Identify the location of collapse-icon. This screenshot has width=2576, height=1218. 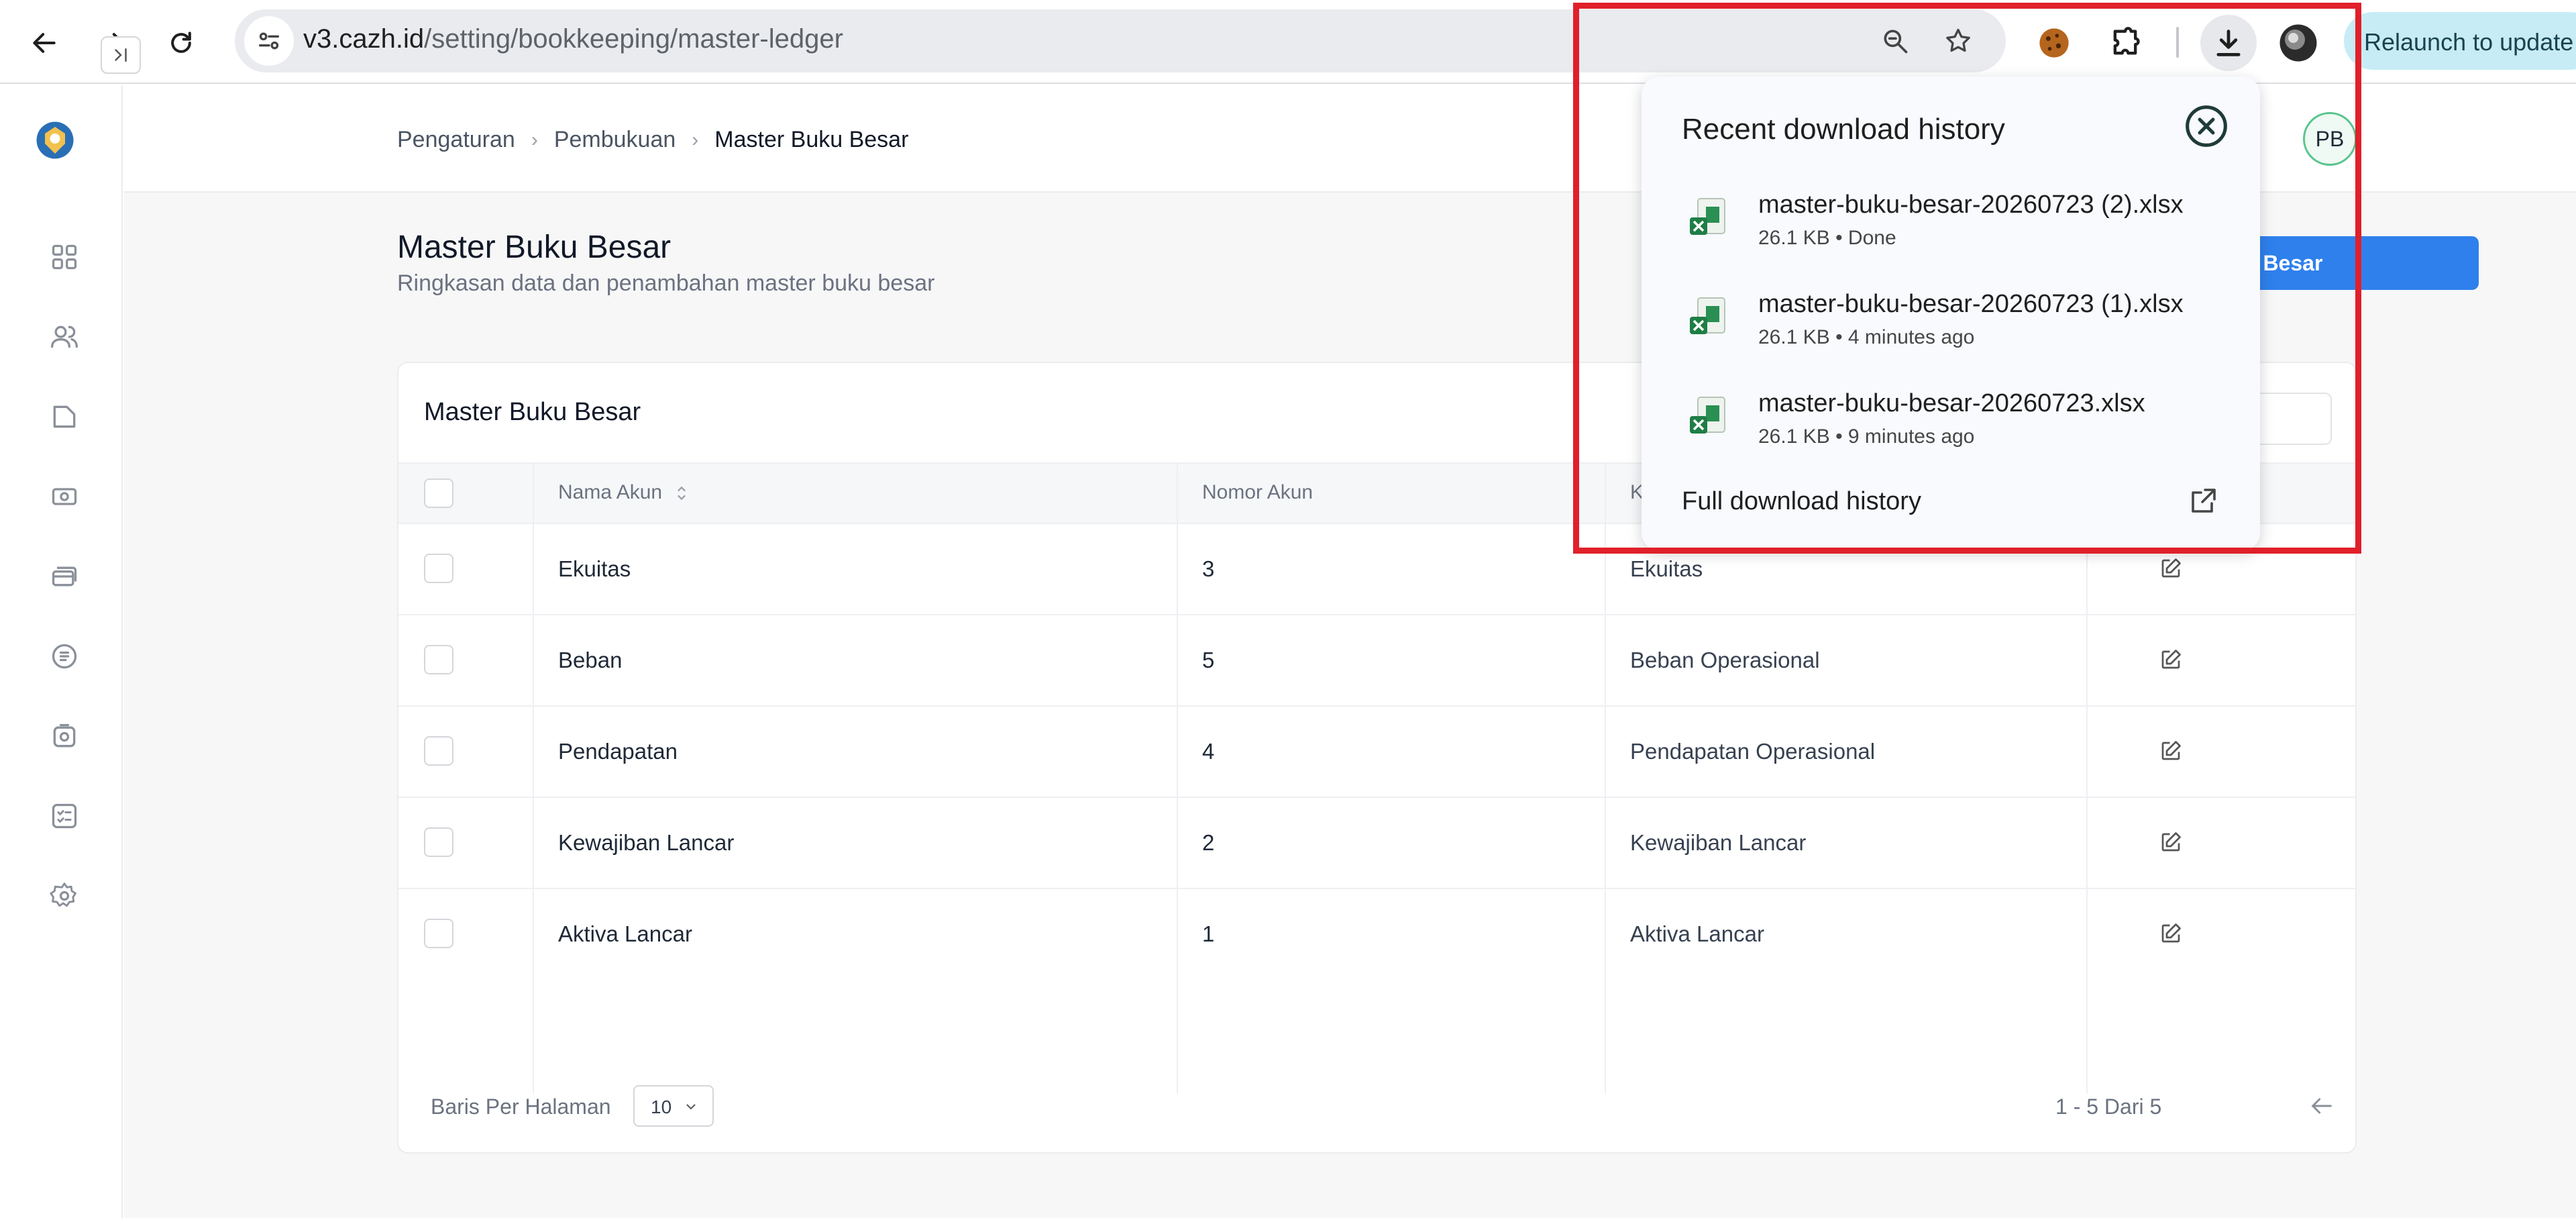
(121, 55).